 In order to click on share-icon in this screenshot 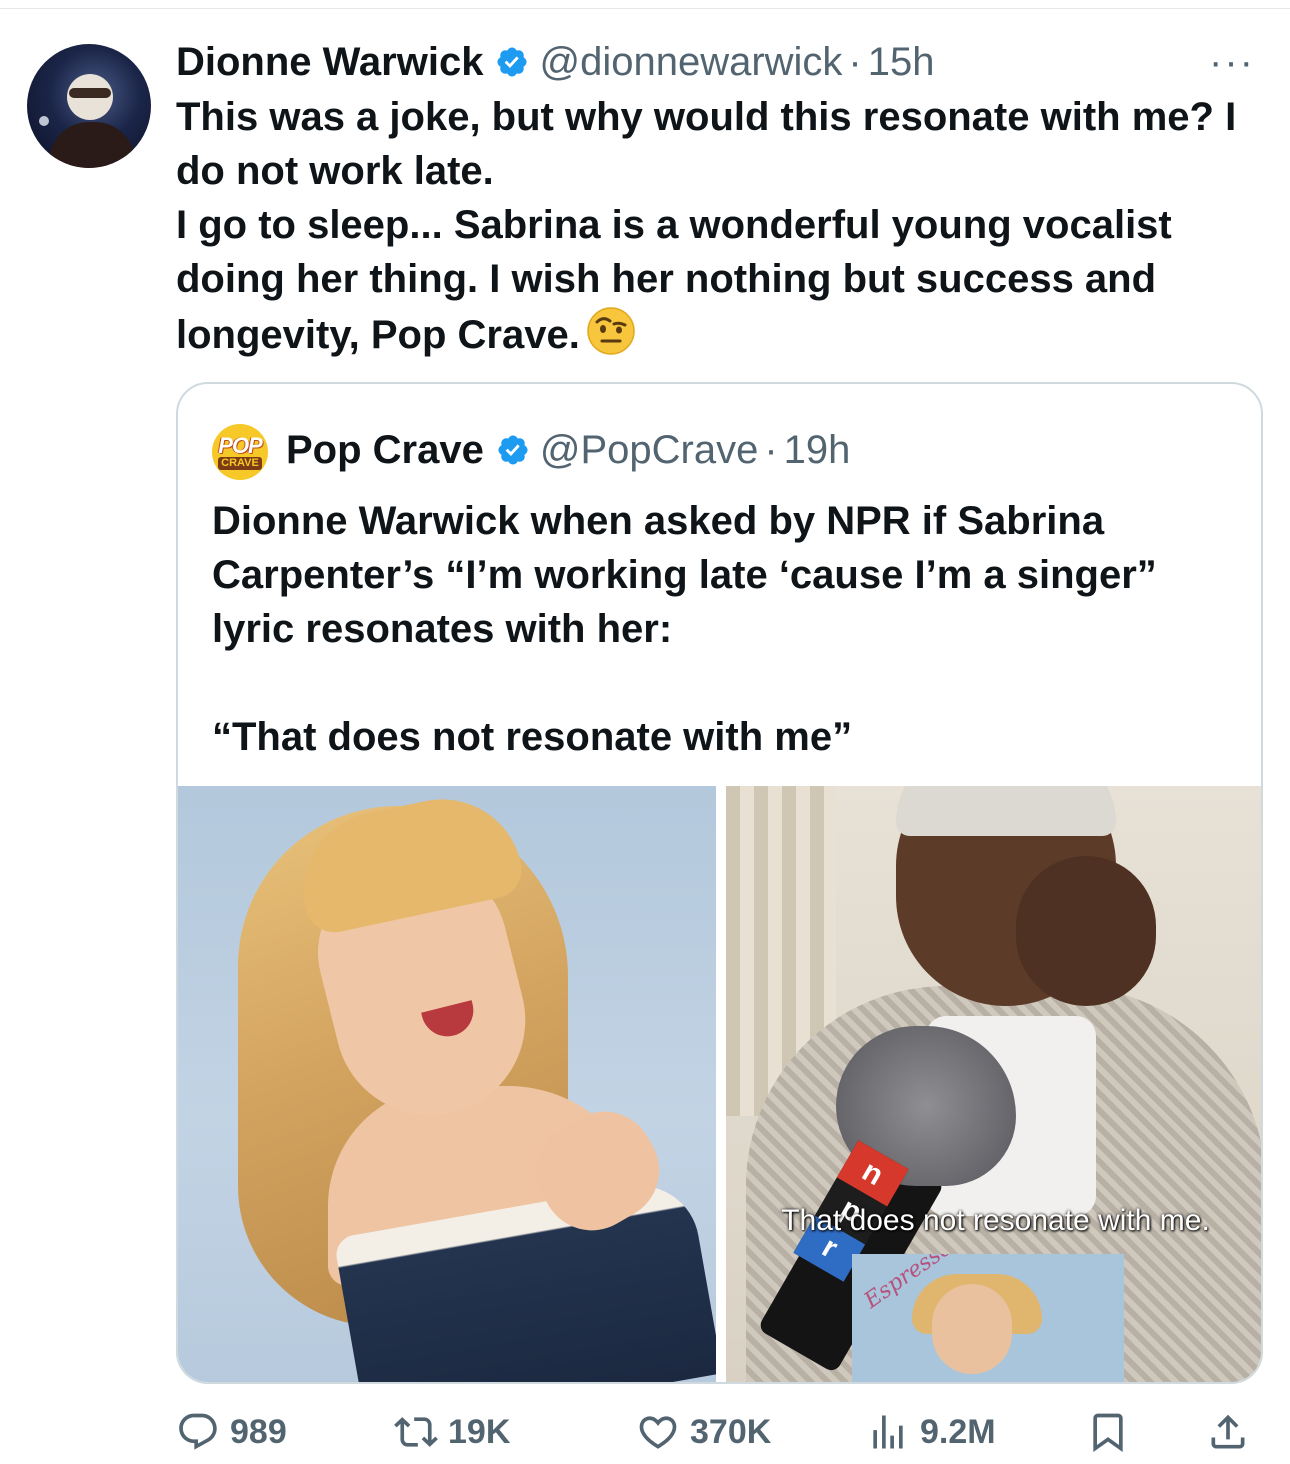, I will do `click(1228, 1431)`.